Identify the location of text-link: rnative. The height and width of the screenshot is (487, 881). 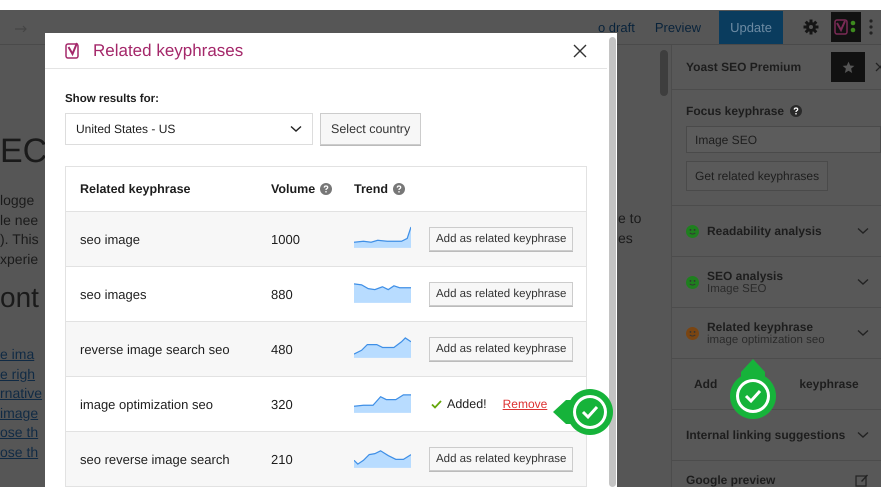
(22, 394).